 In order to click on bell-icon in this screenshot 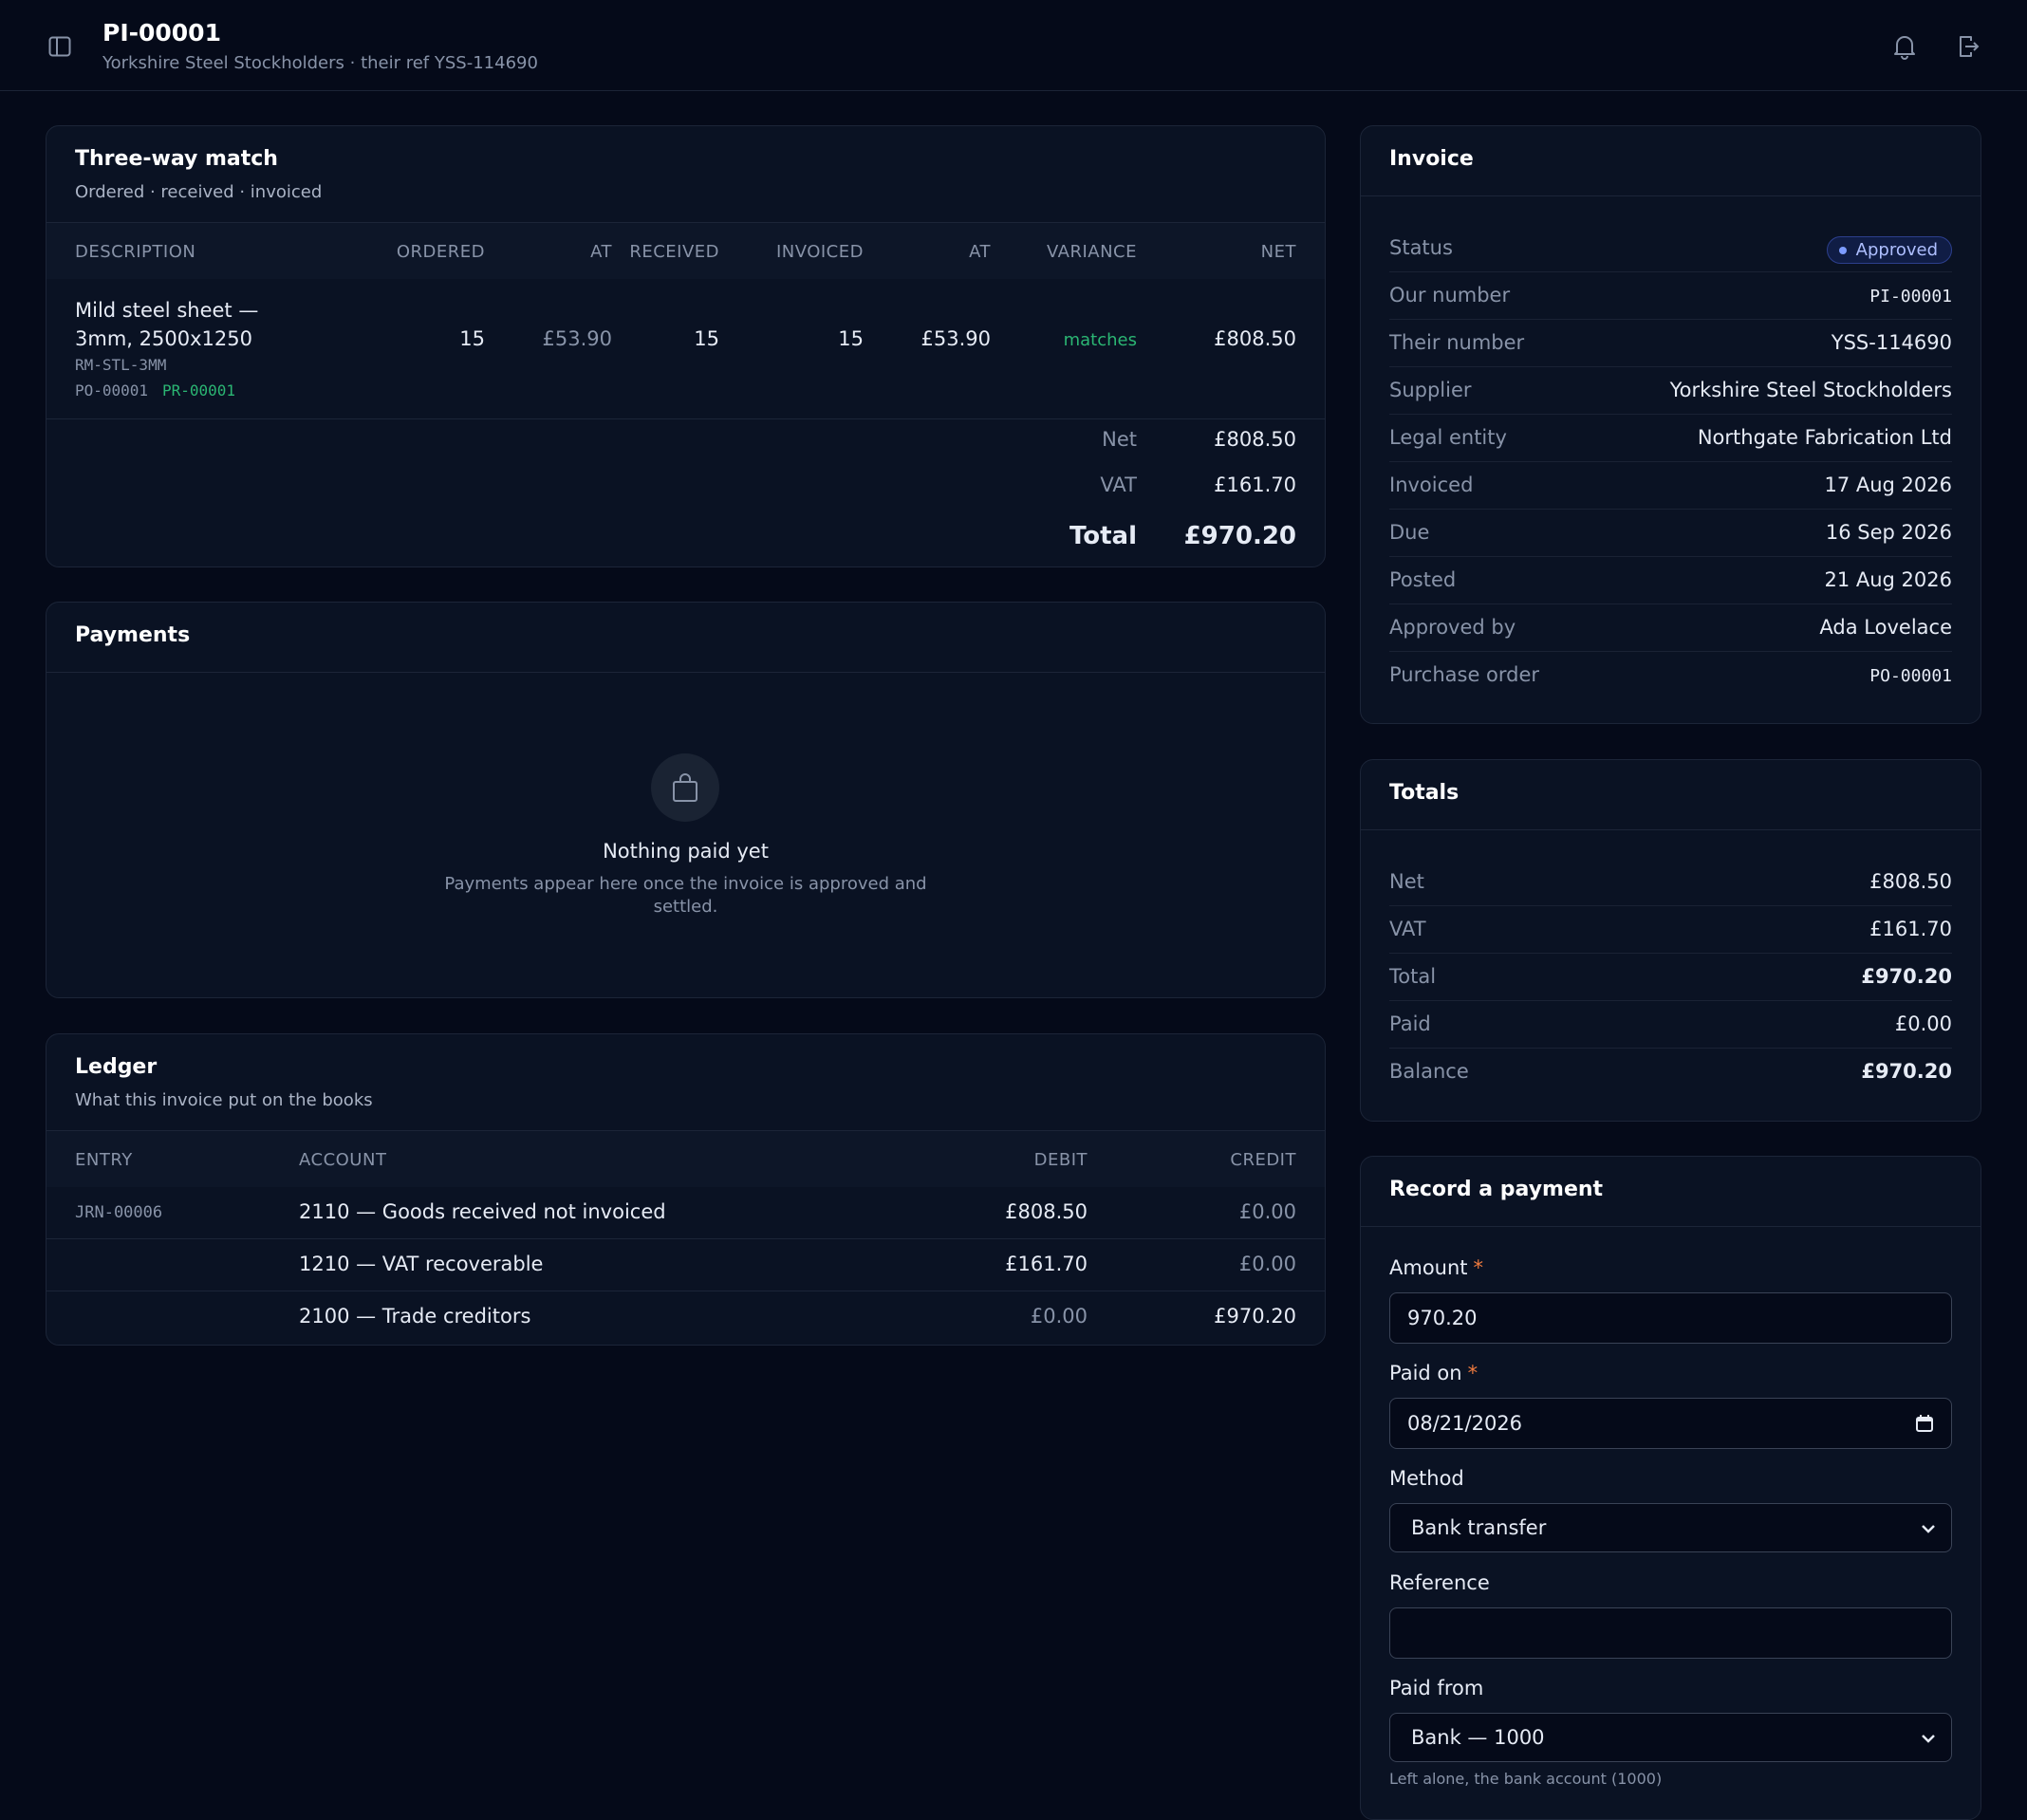, I will do `click(1904, 46)`.